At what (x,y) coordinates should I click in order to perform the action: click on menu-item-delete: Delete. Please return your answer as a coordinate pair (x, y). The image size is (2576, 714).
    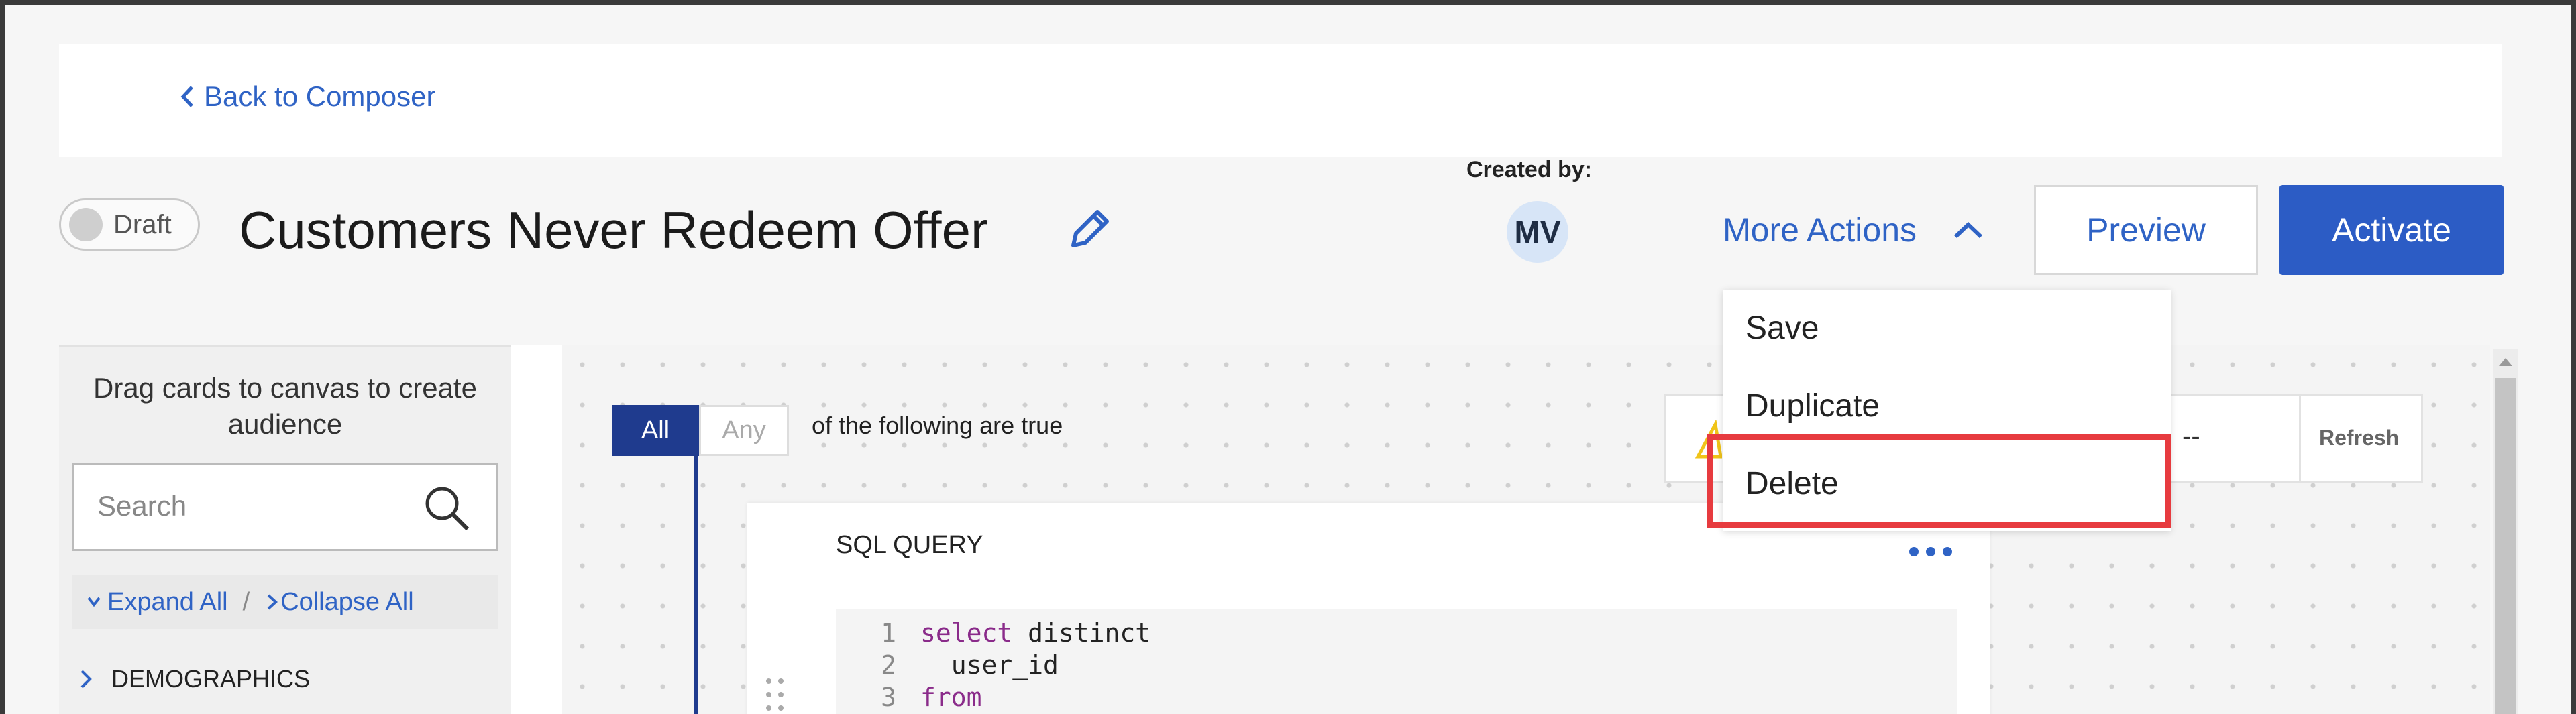
    Looking at the image, I should click on (1792, 483).